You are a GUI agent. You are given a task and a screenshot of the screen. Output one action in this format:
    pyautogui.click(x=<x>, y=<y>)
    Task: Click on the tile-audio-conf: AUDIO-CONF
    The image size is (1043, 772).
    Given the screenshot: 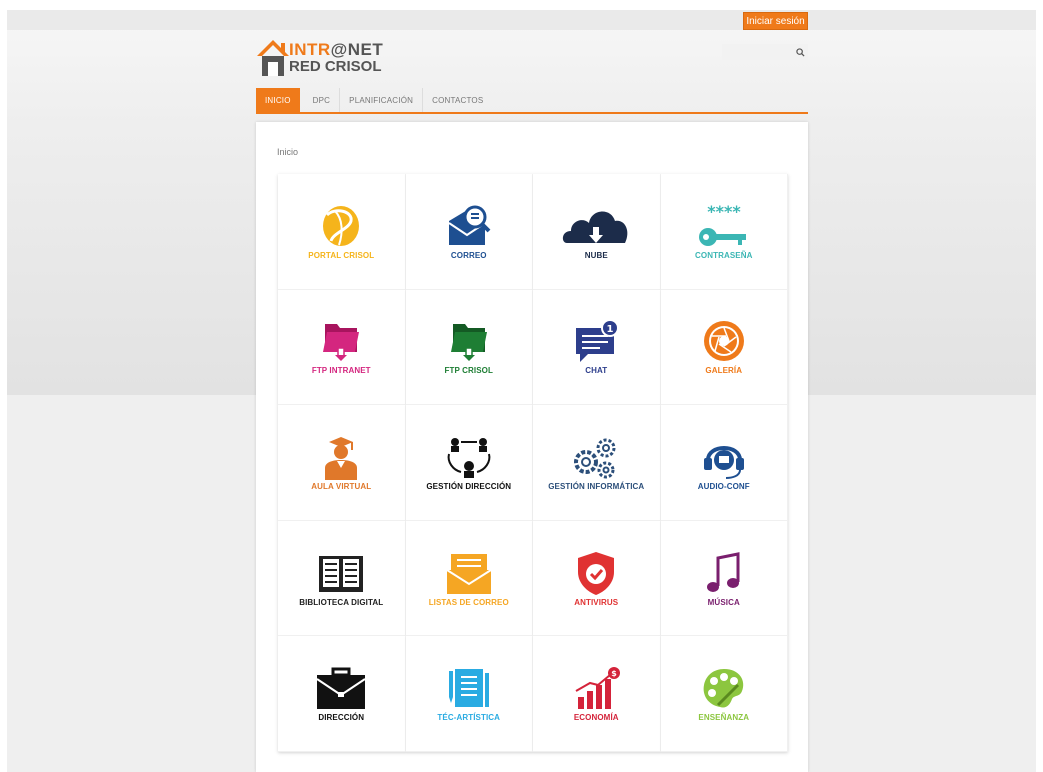 What is the action you would take?
    pyautogui.click(x=724, y=463)
    